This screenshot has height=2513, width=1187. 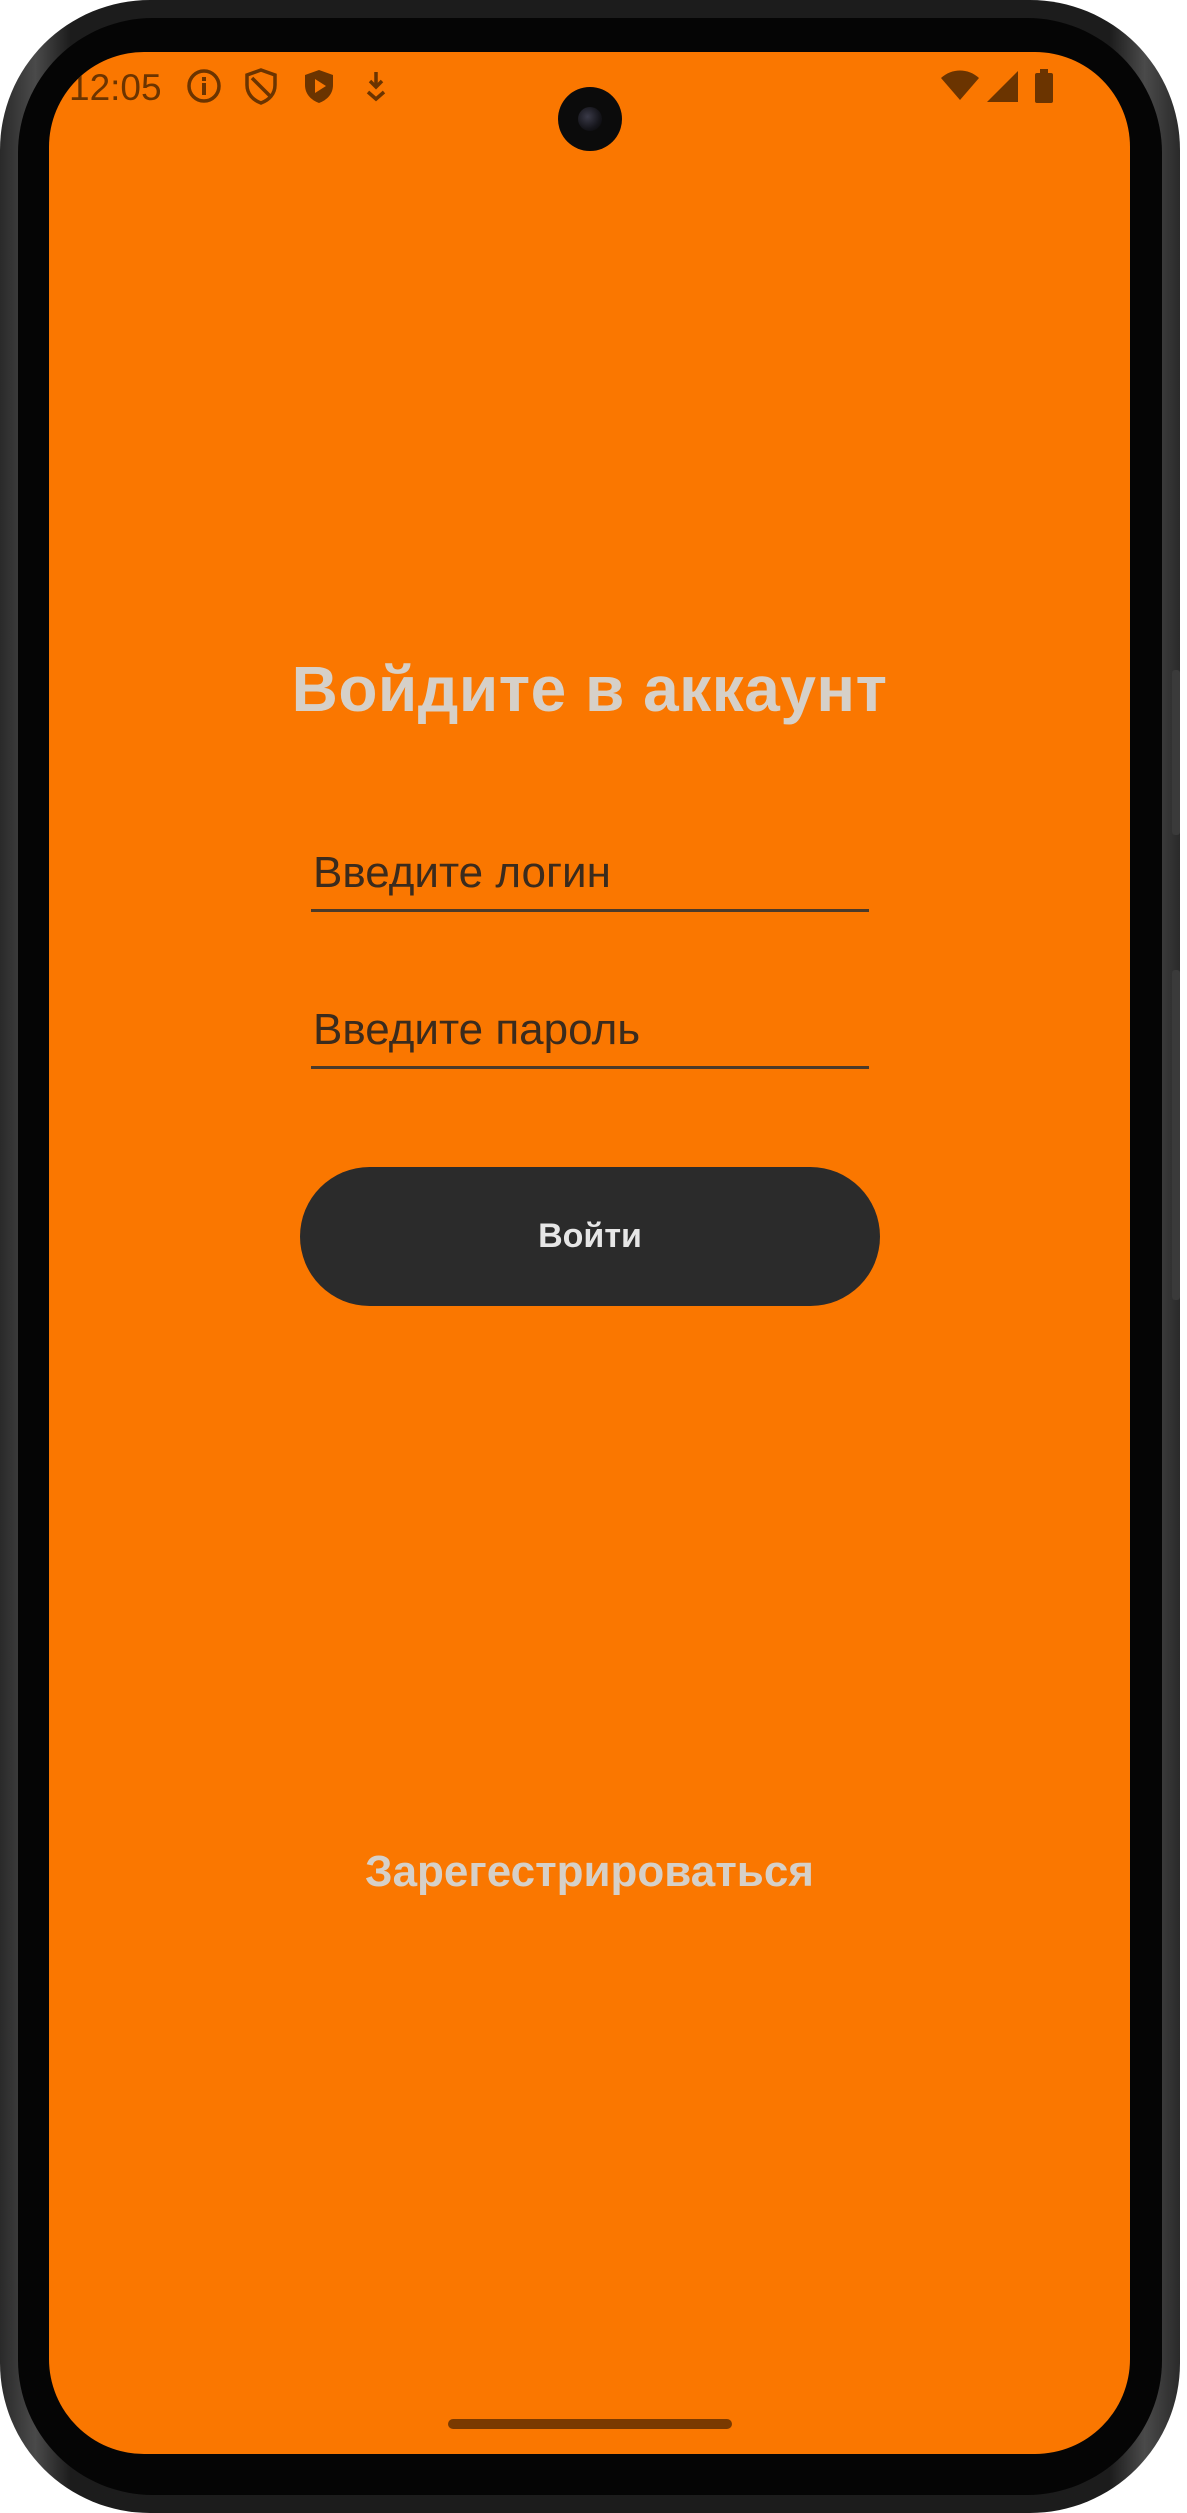 What do you see at coordinates (319, 86) in the screenshot?
I see `play-shield-icon` at bounding box center [319, 86].